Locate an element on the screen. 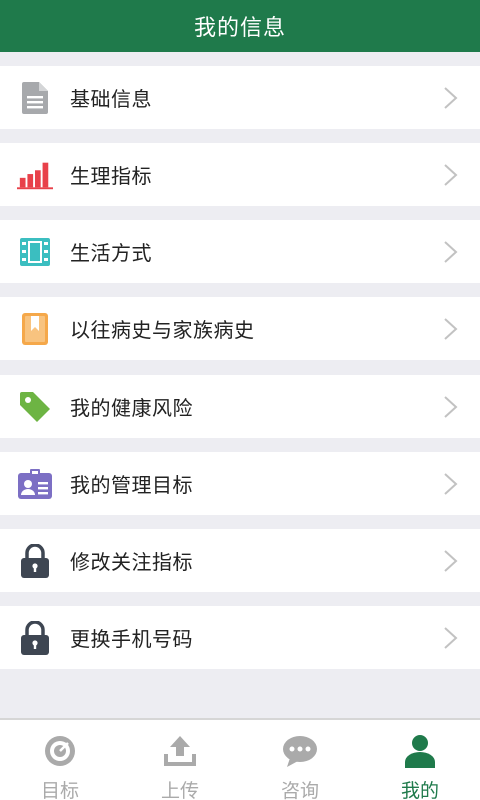  bar-chart-icon is located at coordinates (35, 175).